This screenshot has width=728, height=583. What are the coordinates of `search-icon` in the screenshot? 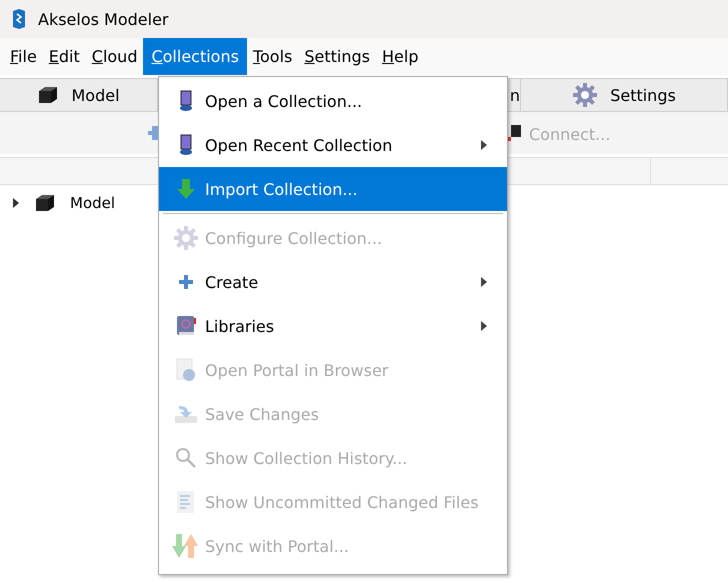 It's located at (186, 458).